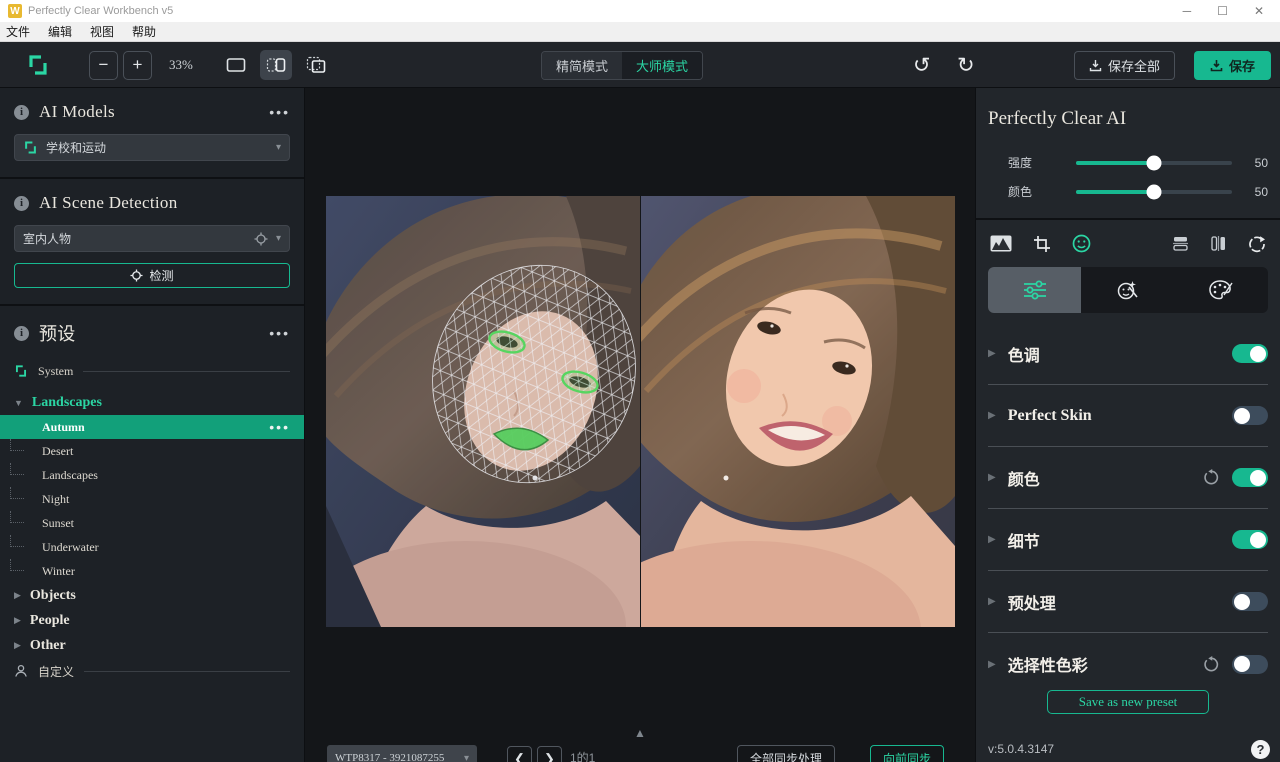 The width and height of the screenshot is (1280, 762). Describe the element at coordinates (137, 275) in the screenshot. I see `detect-target-icon` at that location.